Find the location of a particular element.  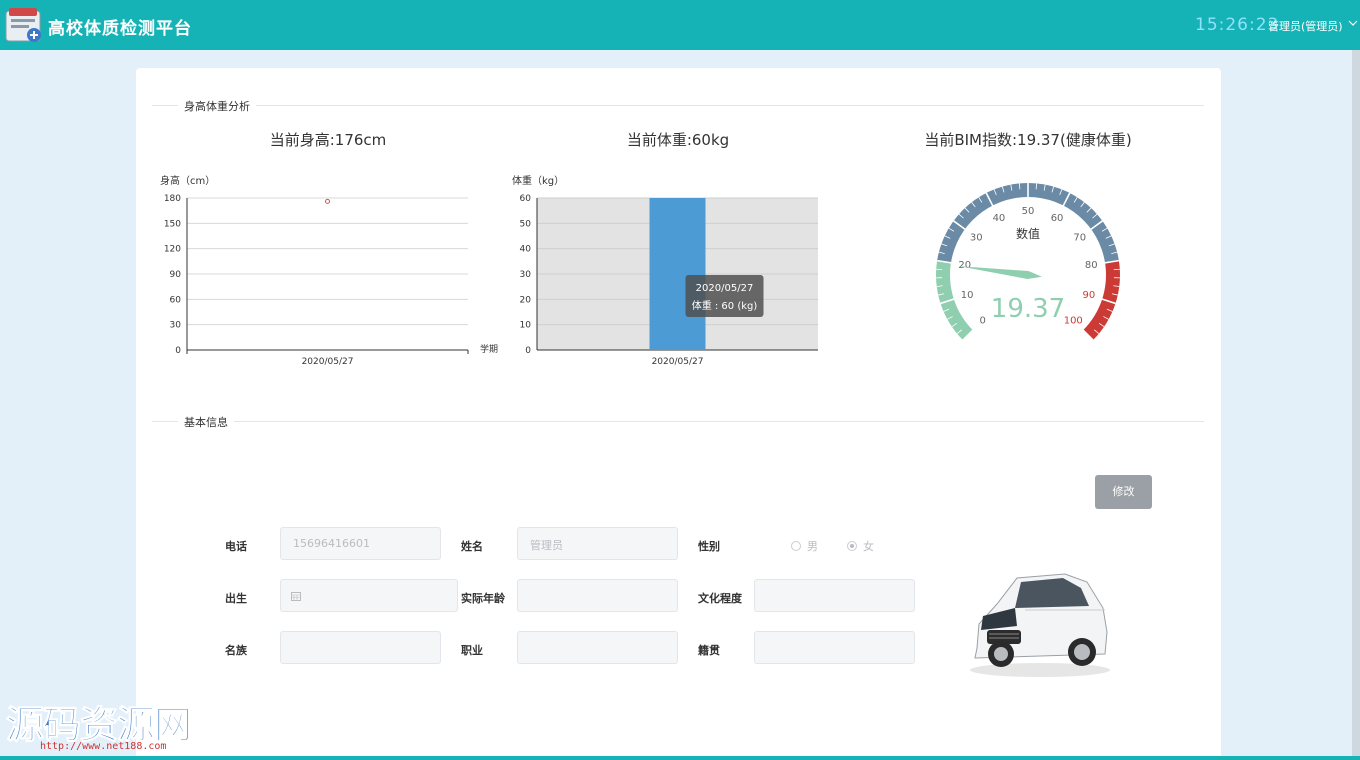

radio-icon is located at coordinates (796, 546).